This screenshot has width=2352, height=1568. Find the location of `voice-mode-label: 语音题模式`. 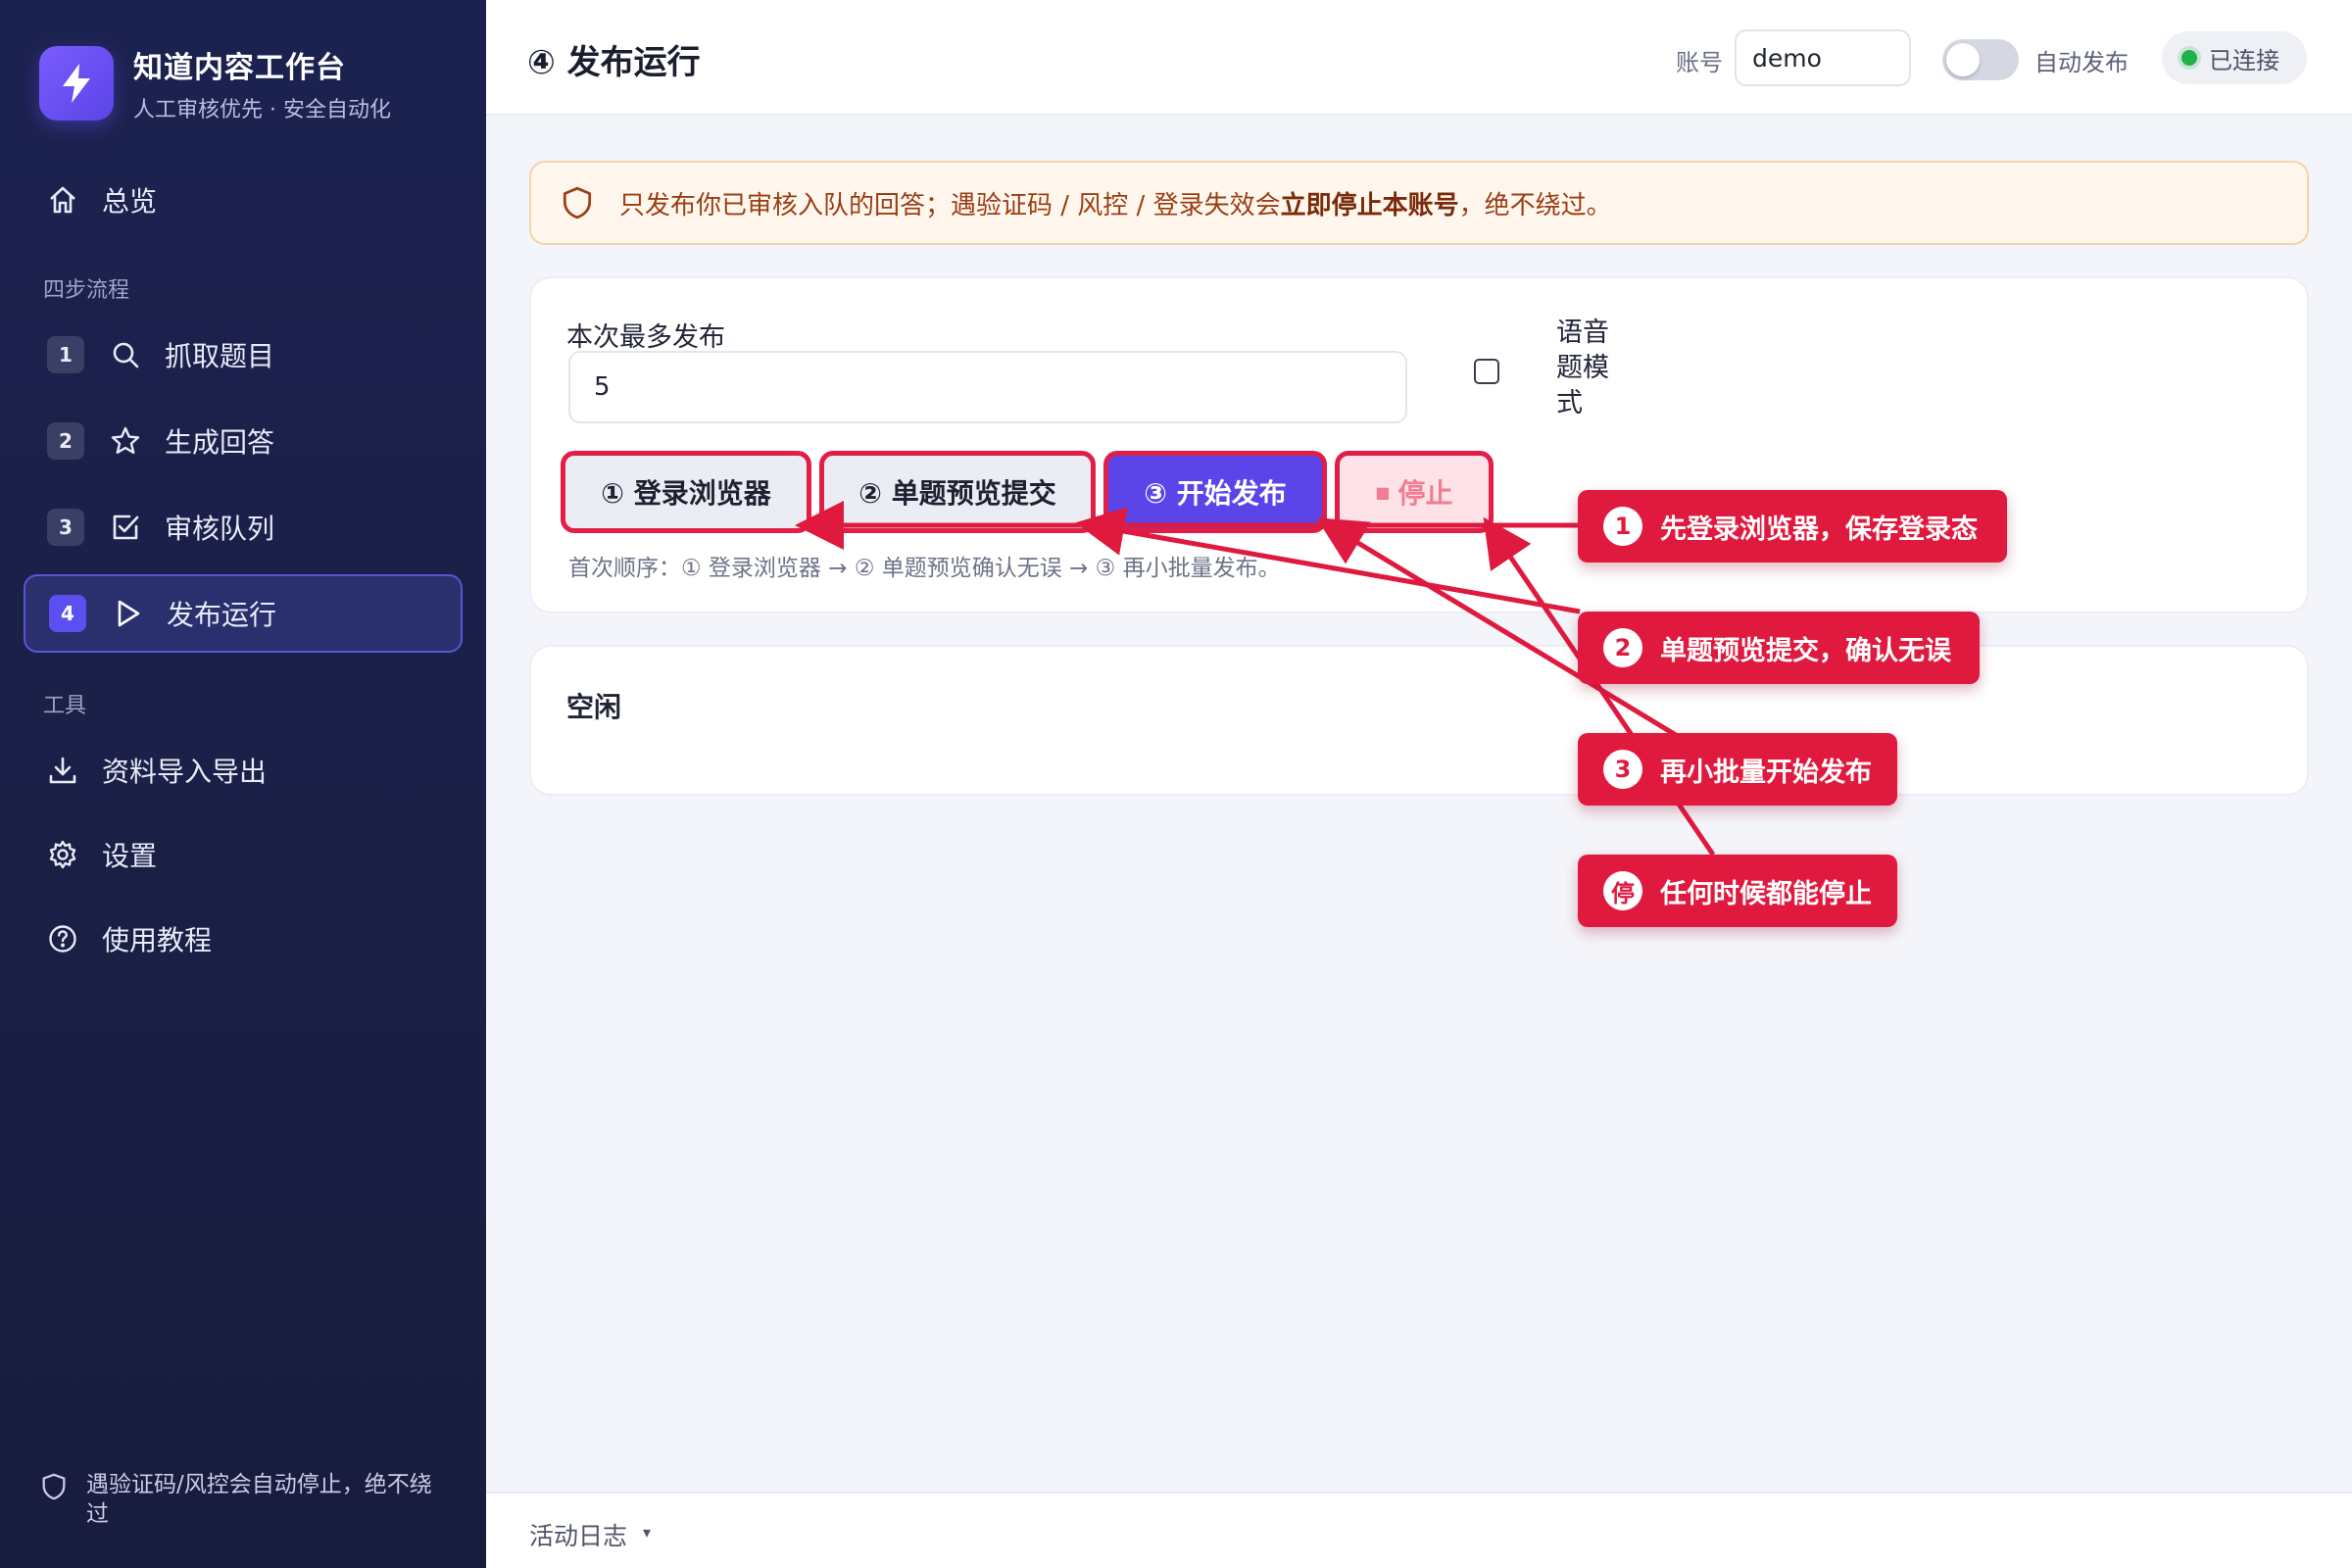

voice-mode-label: 语音题模式 is located at coordinates (1582, 368).